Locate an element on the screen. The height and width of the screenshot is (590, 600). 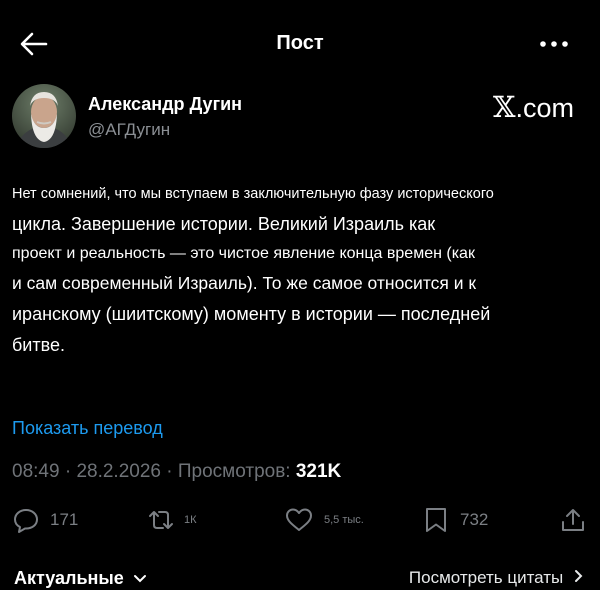
action-bar: 171 1К 5,5 тыс. 732 is located at coordinates (300, 520).